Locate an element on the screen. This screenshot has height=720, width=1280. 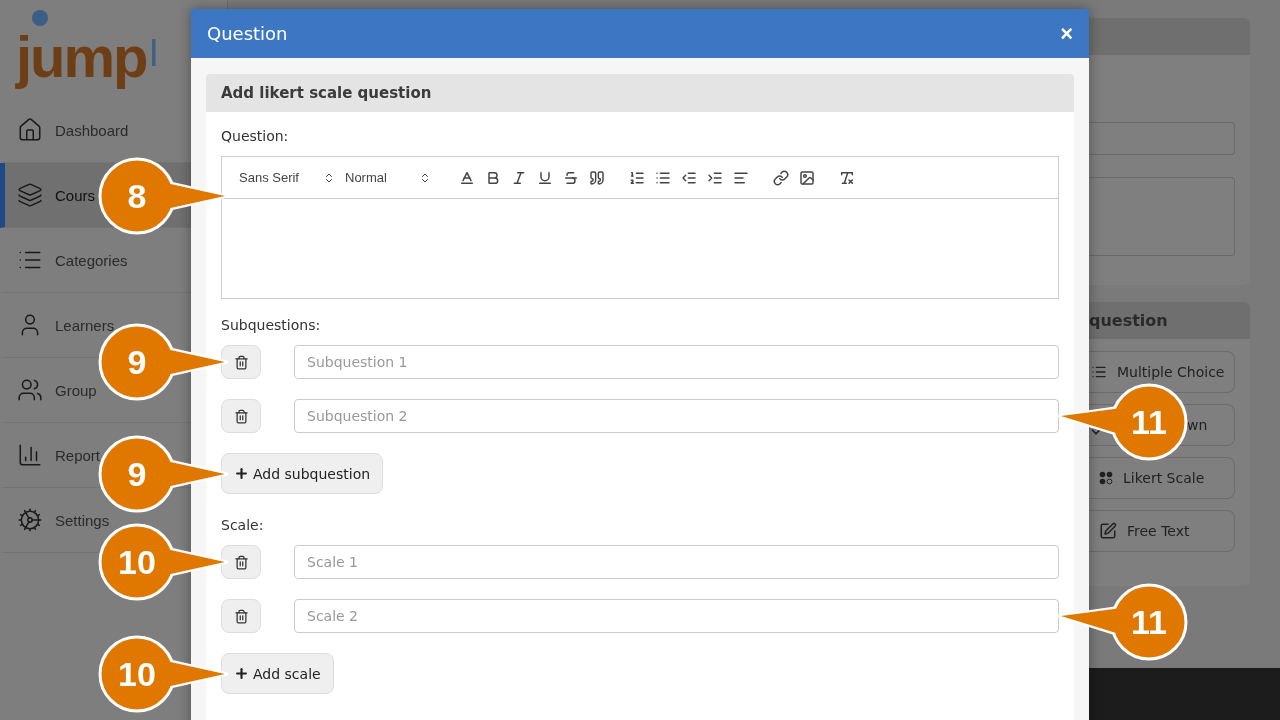
panel-title: question is located at coordinates (1128, 320).